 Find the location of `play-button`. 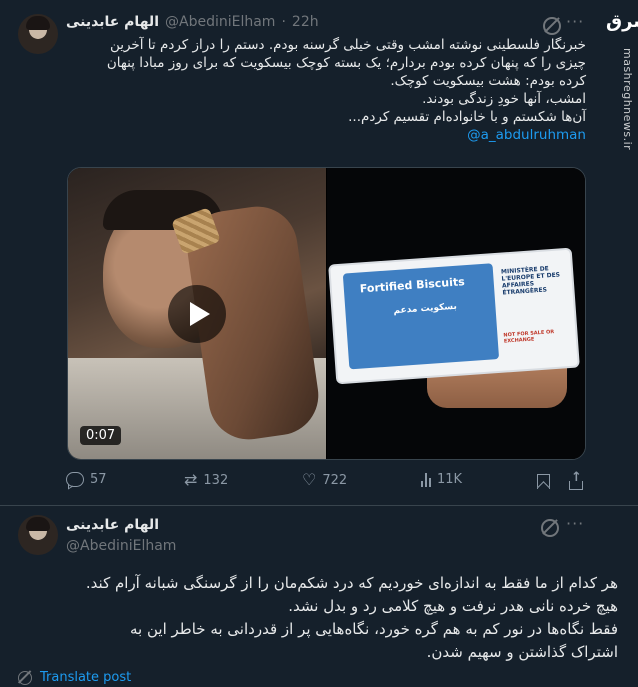

play-button is located at coordinates (197, 314).